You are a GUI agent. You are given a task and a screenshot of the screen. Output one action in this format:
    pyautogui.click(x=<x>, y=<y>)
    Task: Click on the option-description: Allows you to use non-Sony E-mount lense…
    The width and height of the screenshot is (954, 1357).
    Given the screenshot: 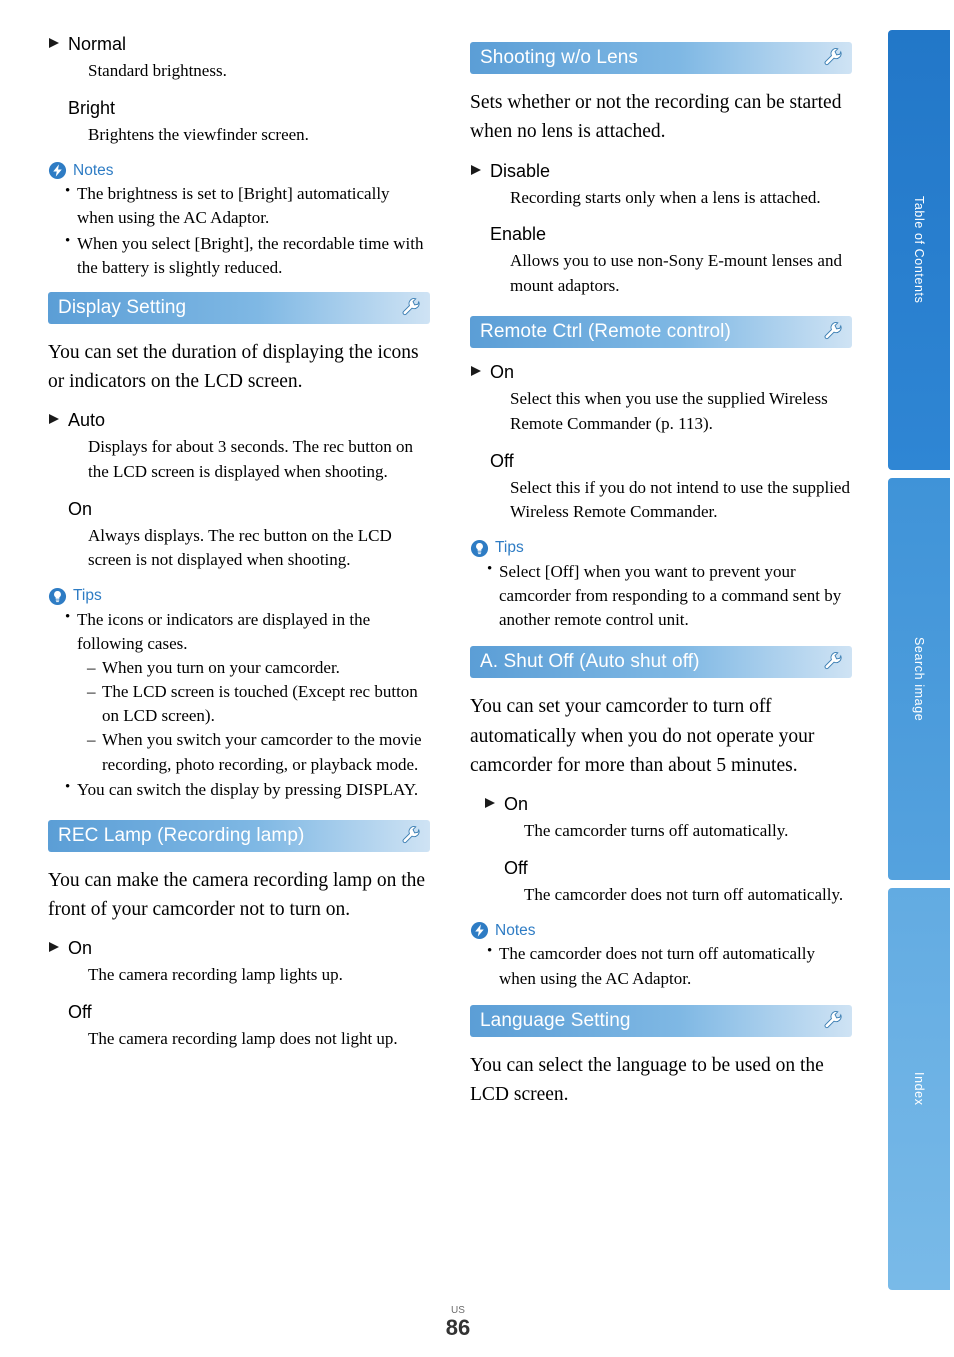 What is the action you would take?
    pyautogui.click(x=676, y=273)
    